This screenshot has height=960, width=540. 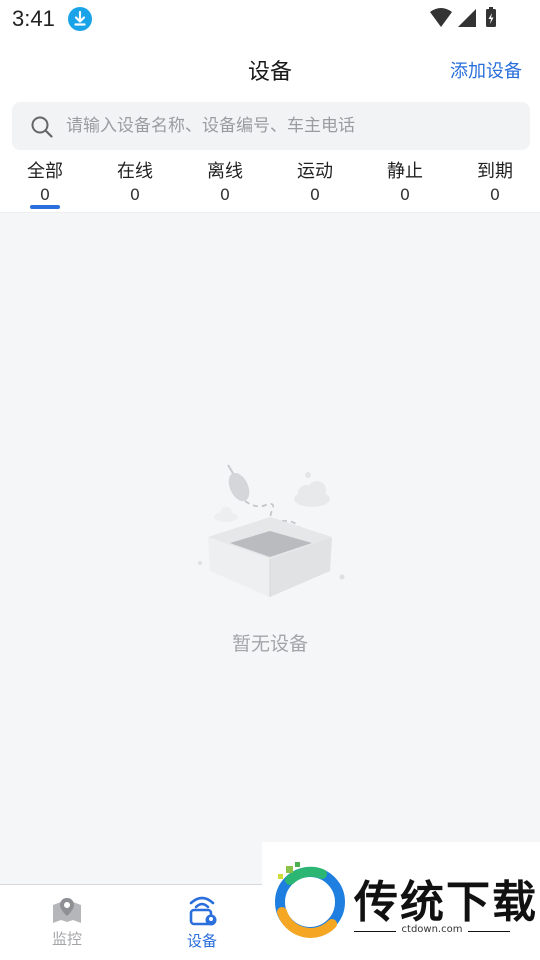 I want to click on tab-online: 在线 0, so click(x=135, y=183).